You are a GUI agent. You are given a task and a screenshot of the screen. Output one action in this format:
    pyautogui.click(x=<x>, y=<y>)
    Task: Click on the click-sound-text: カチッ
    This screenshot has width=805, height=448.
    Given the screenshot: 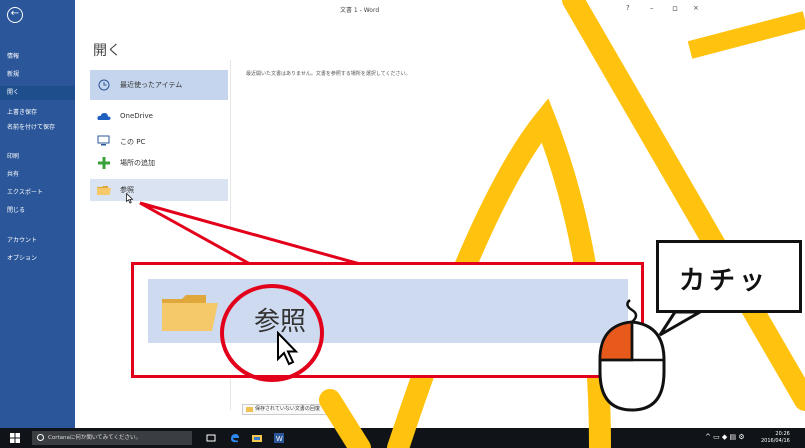 What is the action you would take?
    pyautogui.click(x=724, y=281)
    